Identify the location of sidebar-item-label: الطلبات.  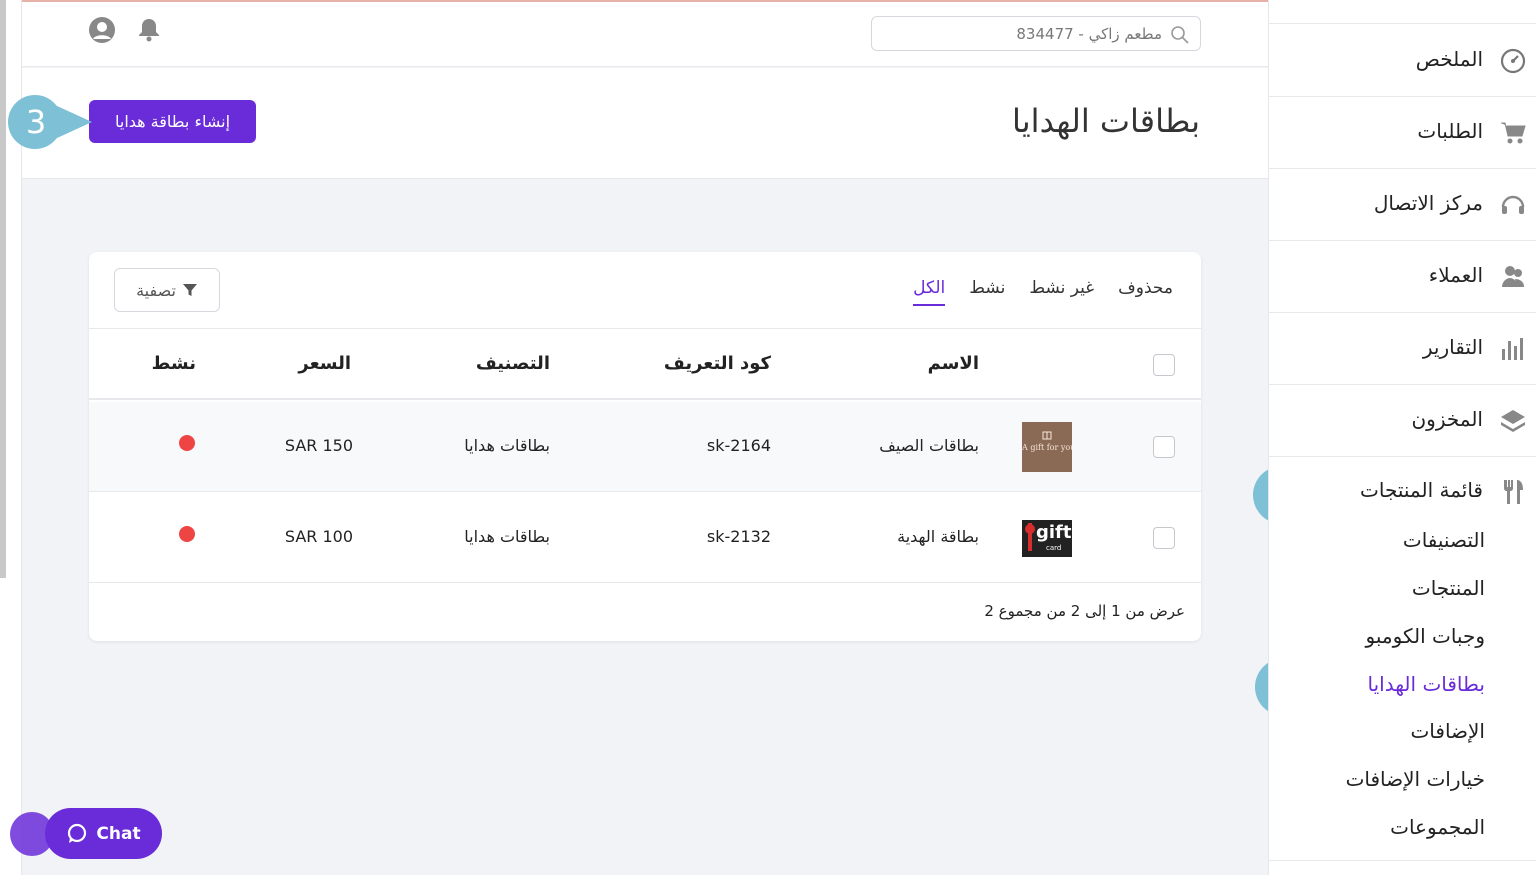
(1450, 131).